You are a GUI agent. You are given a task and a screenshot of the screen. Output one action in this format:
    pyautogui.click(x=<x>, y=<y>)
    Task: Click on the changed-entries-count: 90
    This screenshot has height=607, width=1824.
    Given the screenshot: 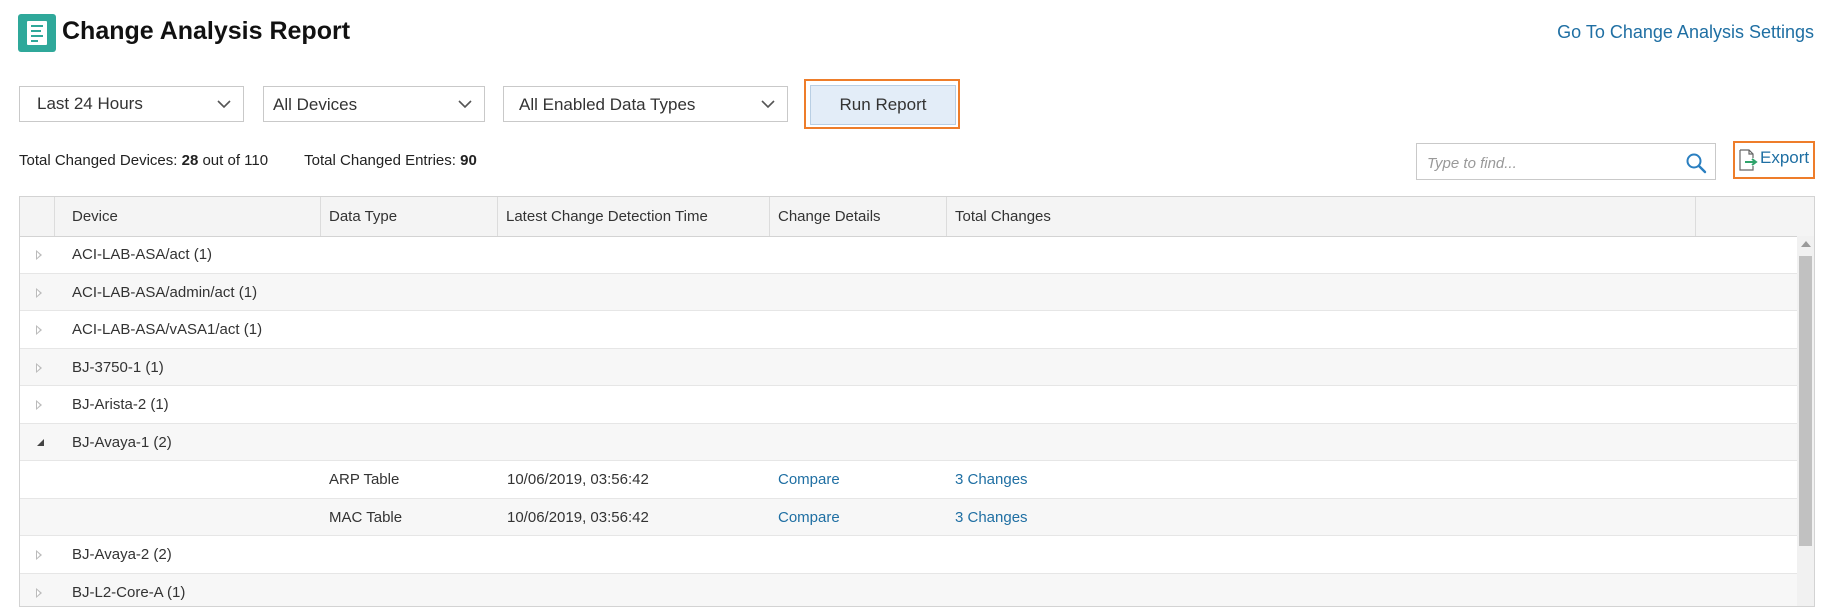 What is the action you would take?
    pyautogui.click(x=468, y=160)
    